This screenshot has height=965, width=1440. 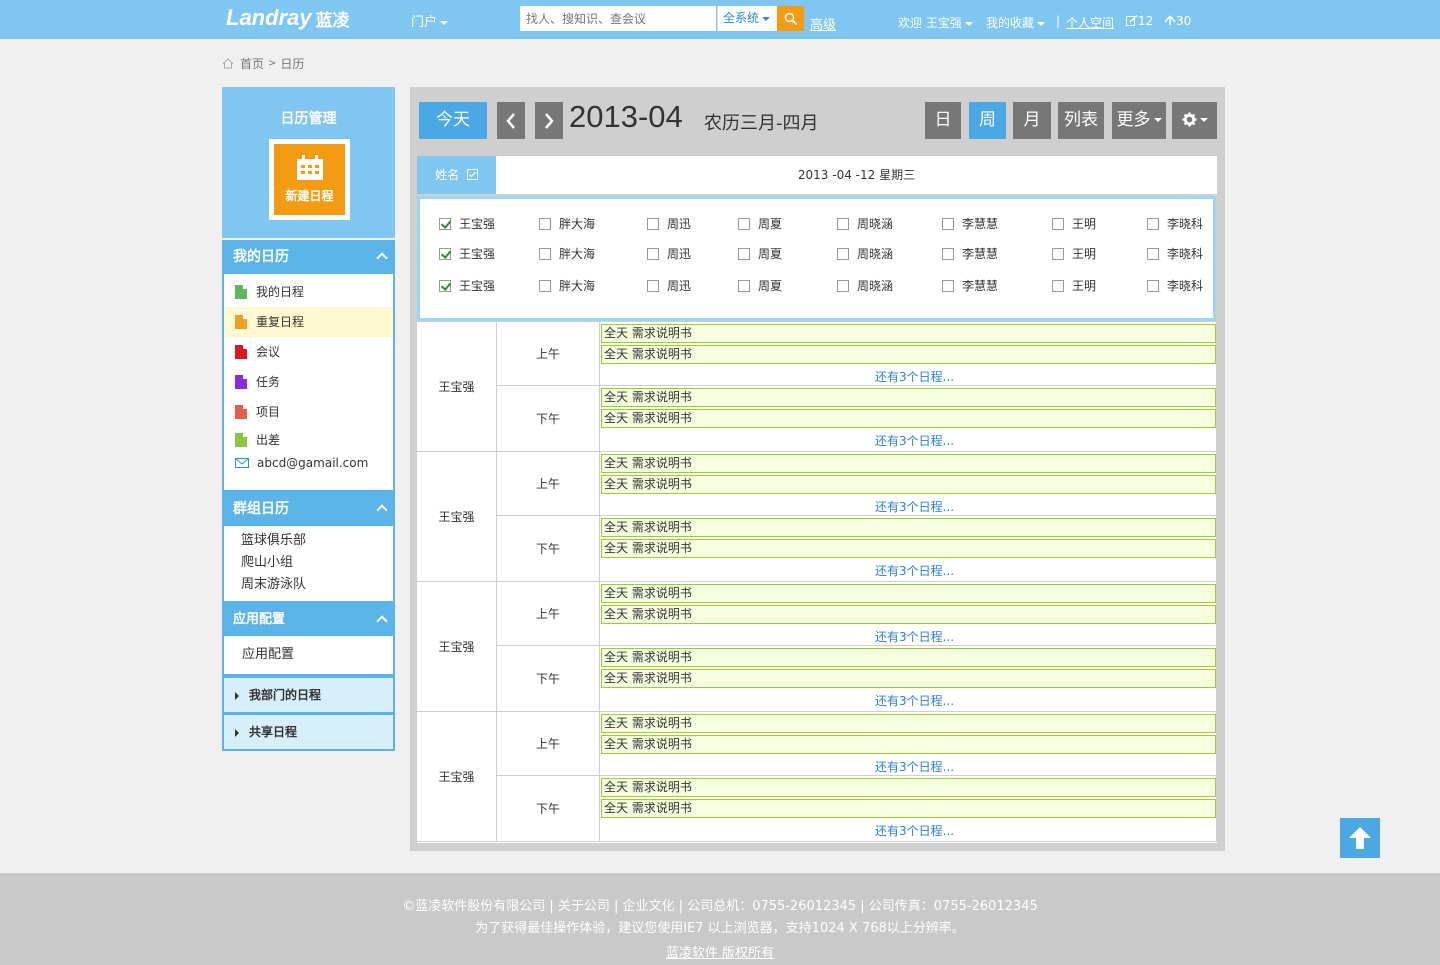 What do you see at coordinates (1139, 120) in the screenshot?
I see `more-button: 更多` at bounding box center [1139, 120].